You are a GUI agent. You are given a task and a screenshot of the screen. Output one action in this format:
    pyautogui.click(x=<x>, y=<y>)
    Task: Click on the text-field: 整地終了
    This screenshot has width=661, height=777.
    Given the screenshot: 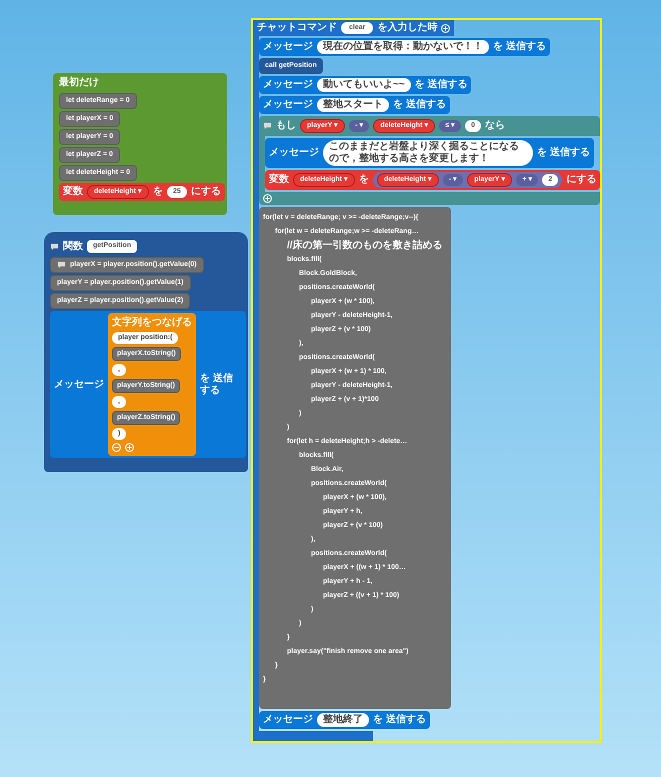 What is the action you would take?
    pyautogui.click(x=343, y=720)
    